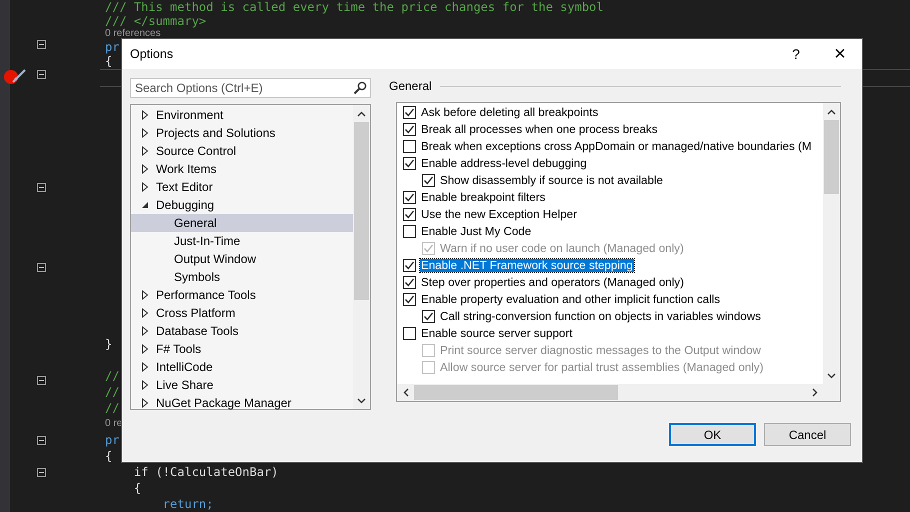 This screenshot has height=512, width=910. Describe the element at coordinates (242, 151) in the screenshot. I see `tree-item: Source Control` at that location.